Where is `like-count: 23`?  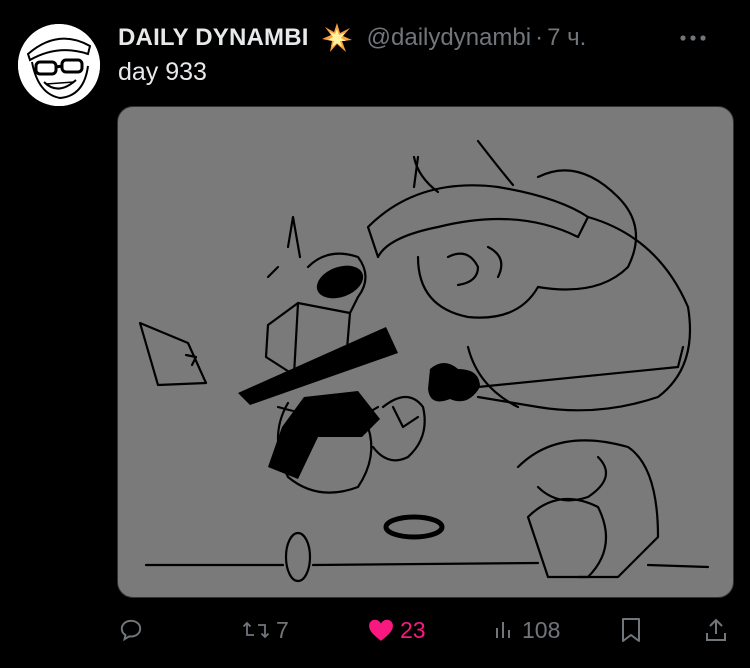 like-count: 23 is located at coordinates (413, 629).